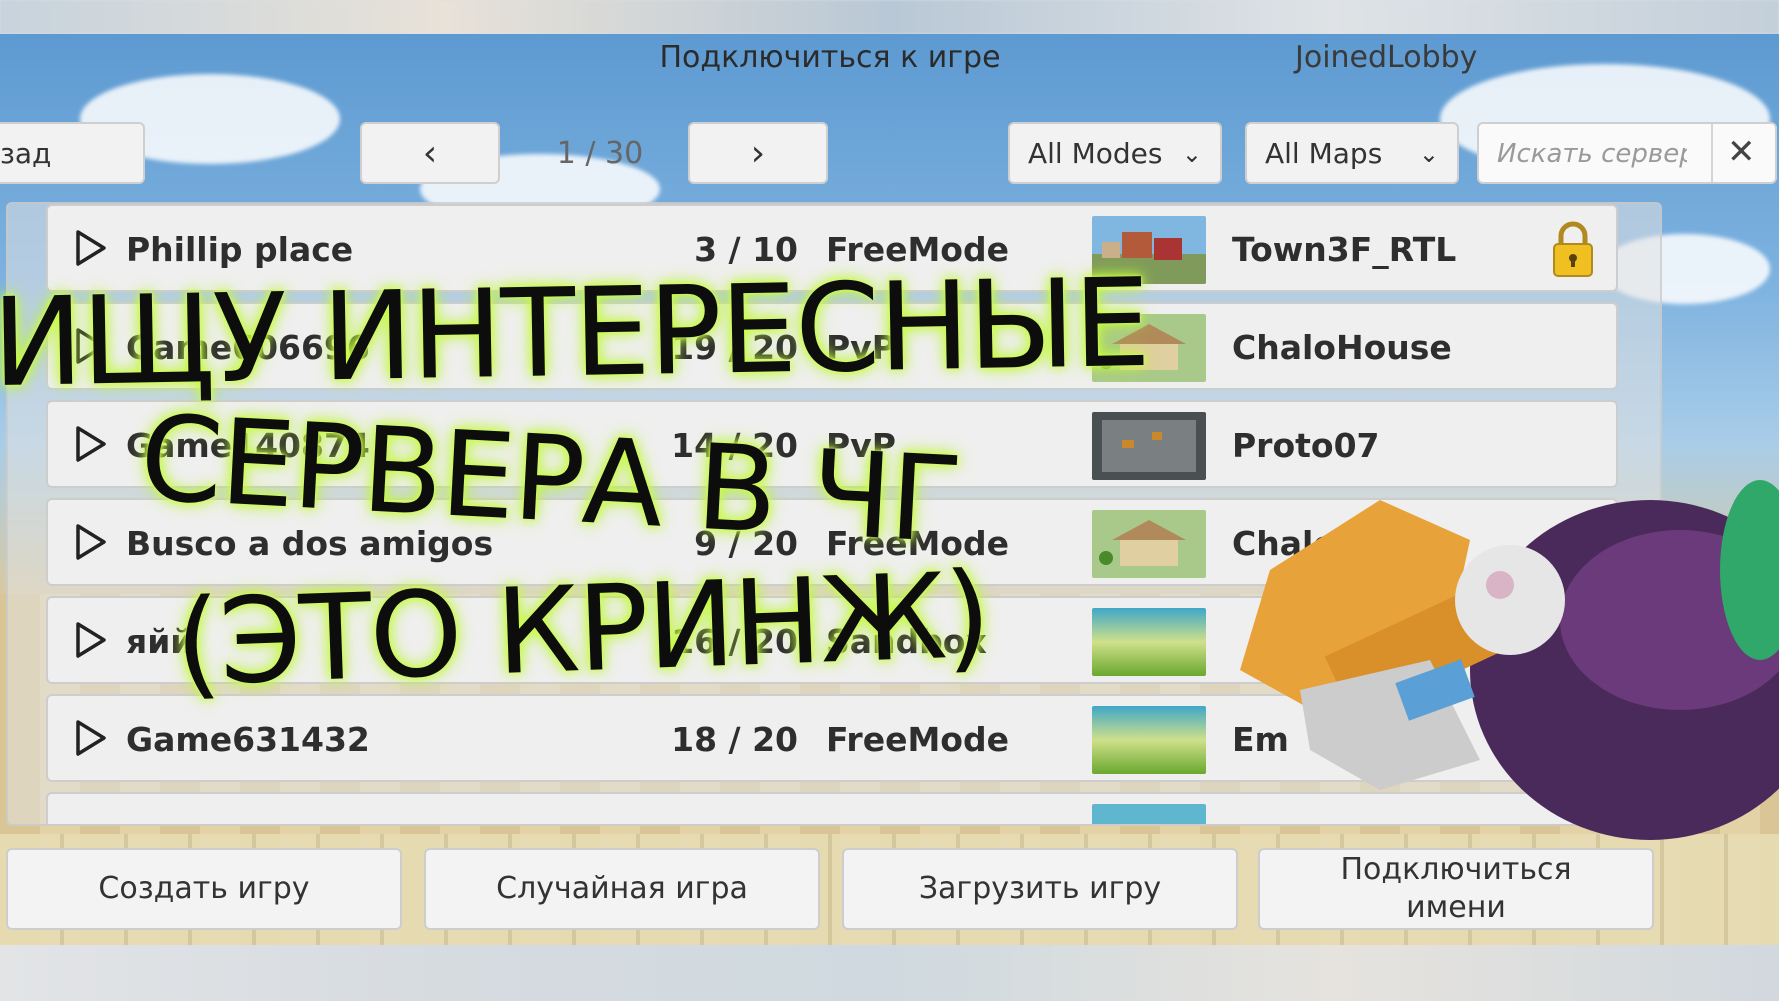  Describe the element at coordinates (248, 739) in the screenshot. I see `server-name: Game631432` at that location.